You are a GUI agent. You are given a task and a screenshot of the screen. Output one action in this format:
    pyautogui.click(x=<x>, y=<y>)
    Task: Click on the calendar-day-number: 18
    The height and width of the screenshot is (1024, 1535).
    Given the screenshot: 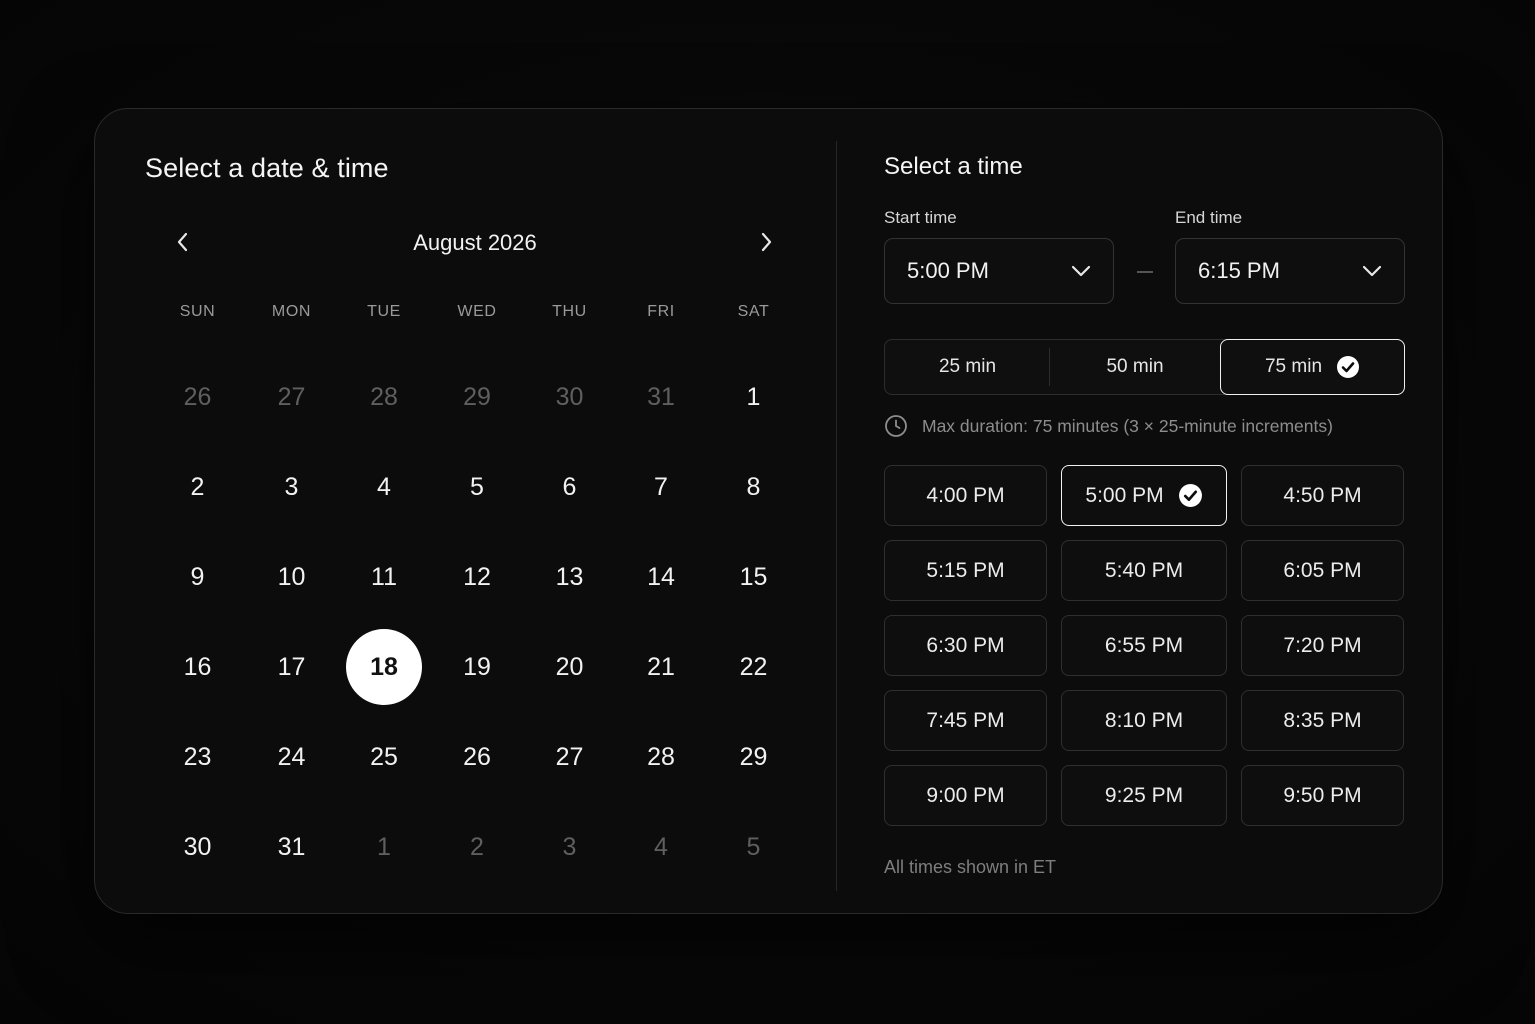 What is the action you would take?
    pyautogui.click(x=384, y=667)
    